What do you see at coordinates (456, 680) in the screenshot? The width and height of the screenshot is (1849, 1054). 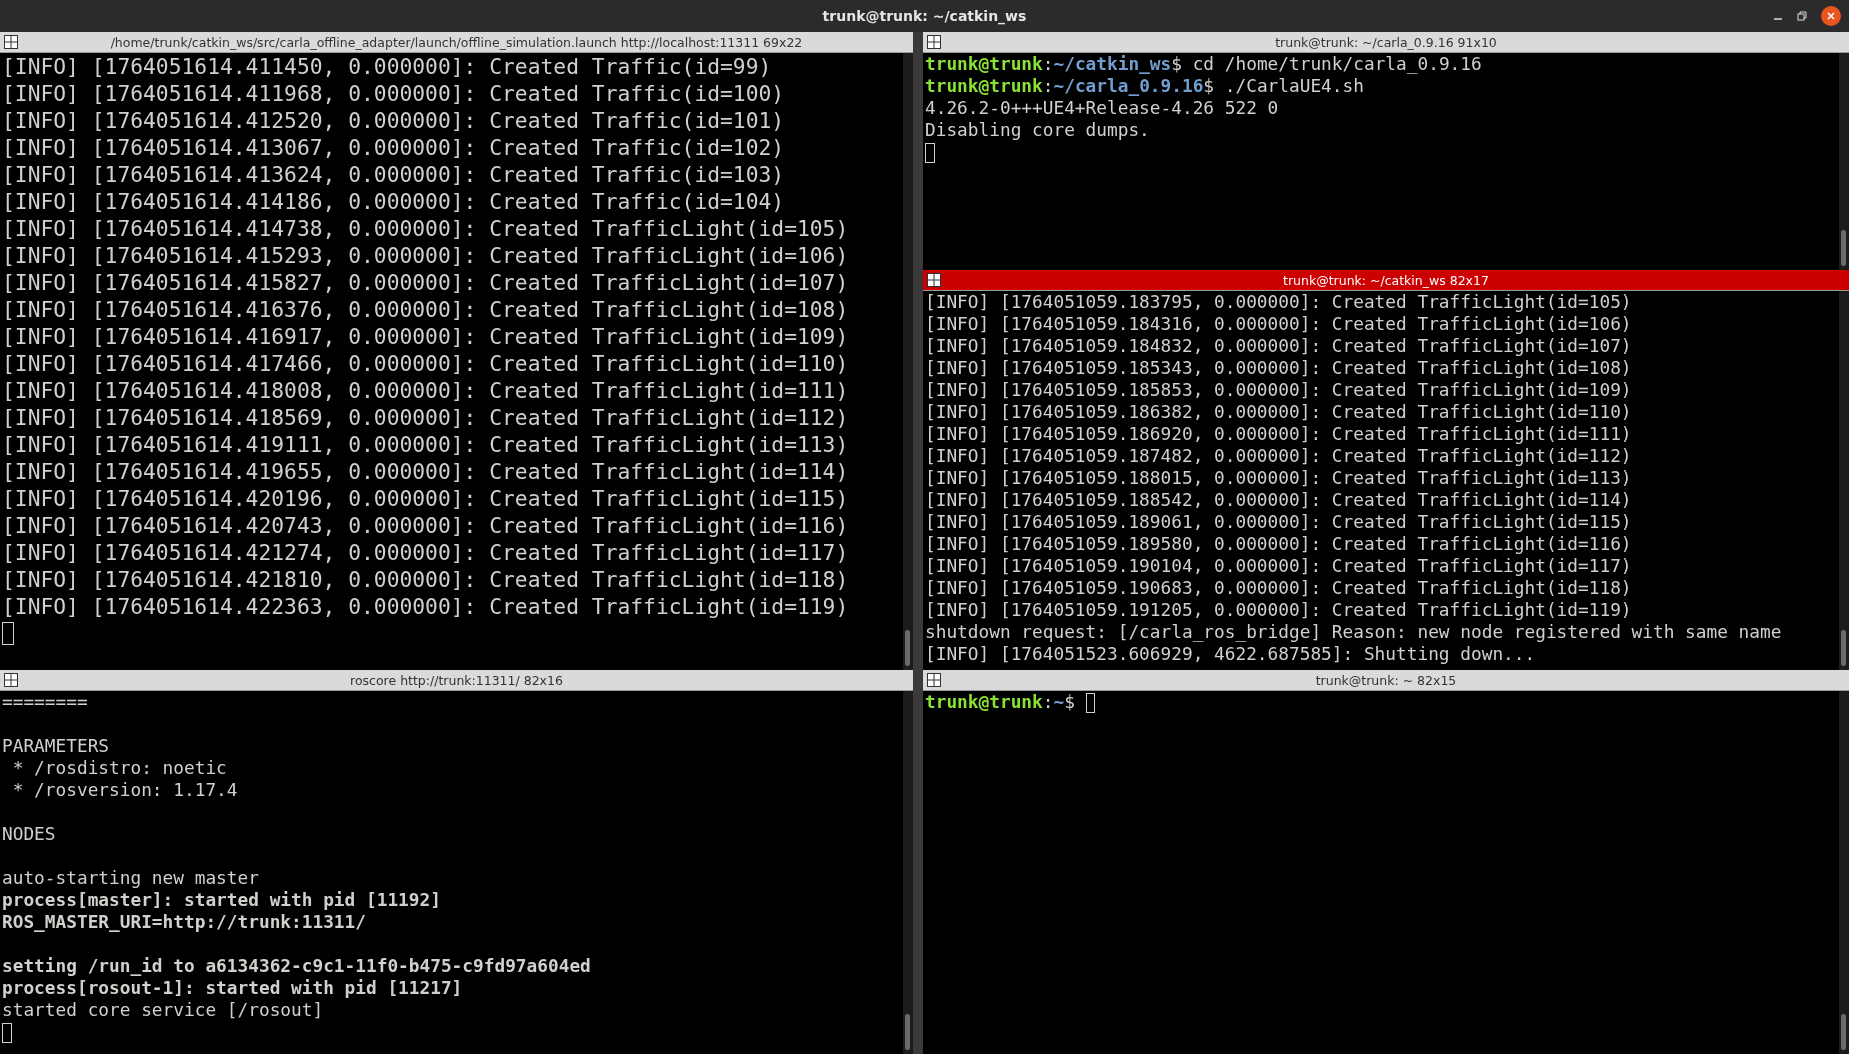 I see `pane-title-bar: roscore http://trunk:11311/ 82x16` at bounding box center [456, 680].